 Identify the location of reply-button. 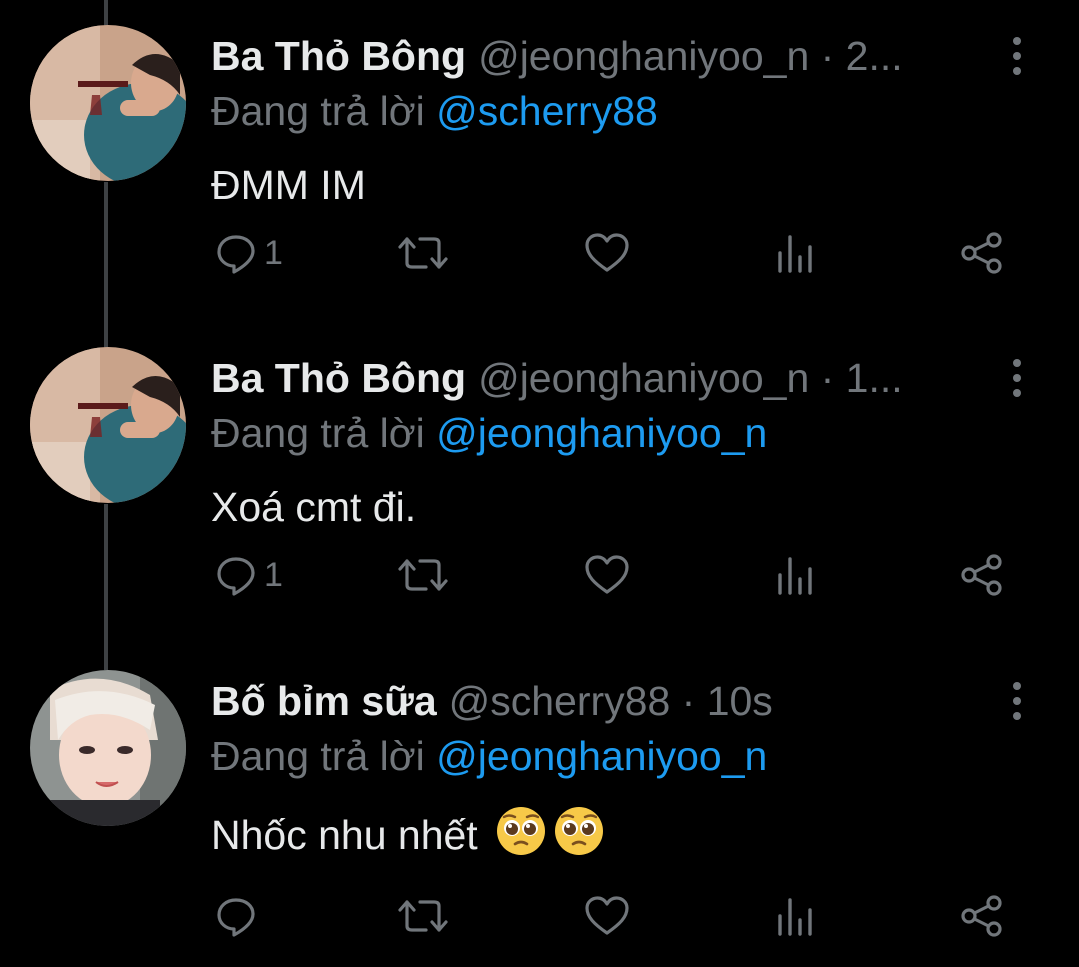
(239, 916).